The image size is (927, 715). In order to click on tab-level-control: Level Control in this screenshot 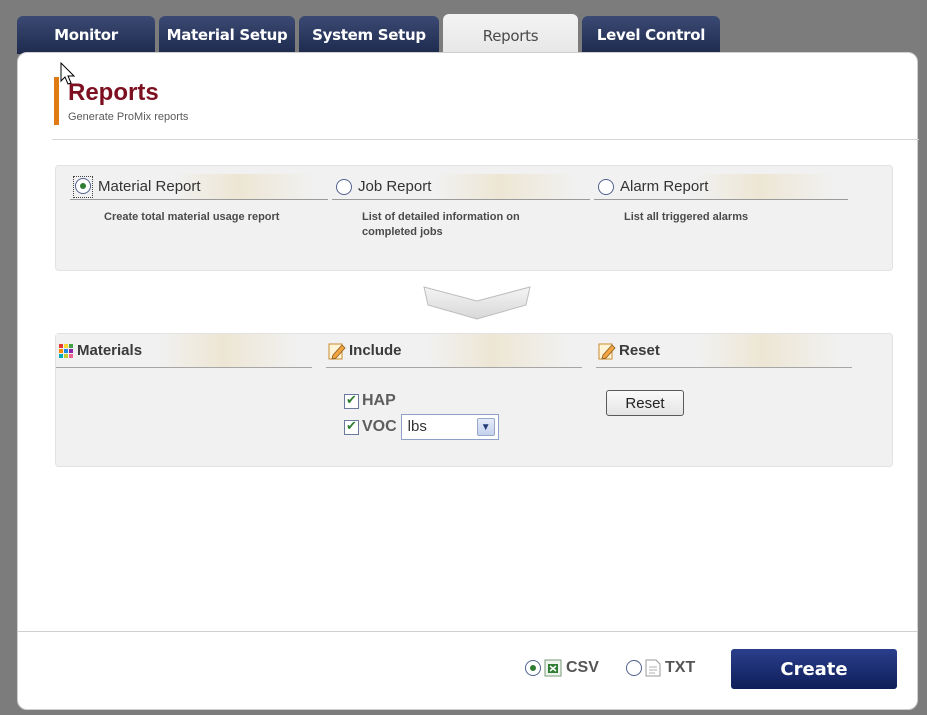, I will do `click(651, 35)`.